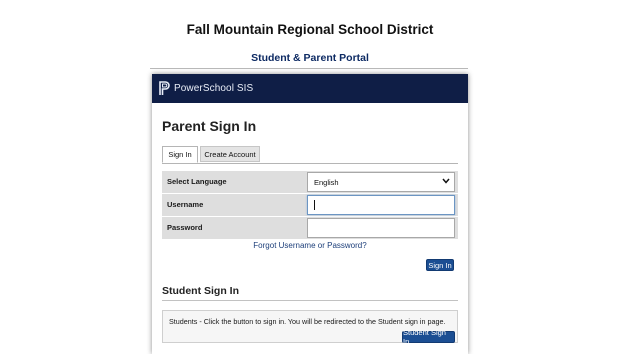  I want to click on parent-signin-heading: Parent Sign In, so click(209, 126).